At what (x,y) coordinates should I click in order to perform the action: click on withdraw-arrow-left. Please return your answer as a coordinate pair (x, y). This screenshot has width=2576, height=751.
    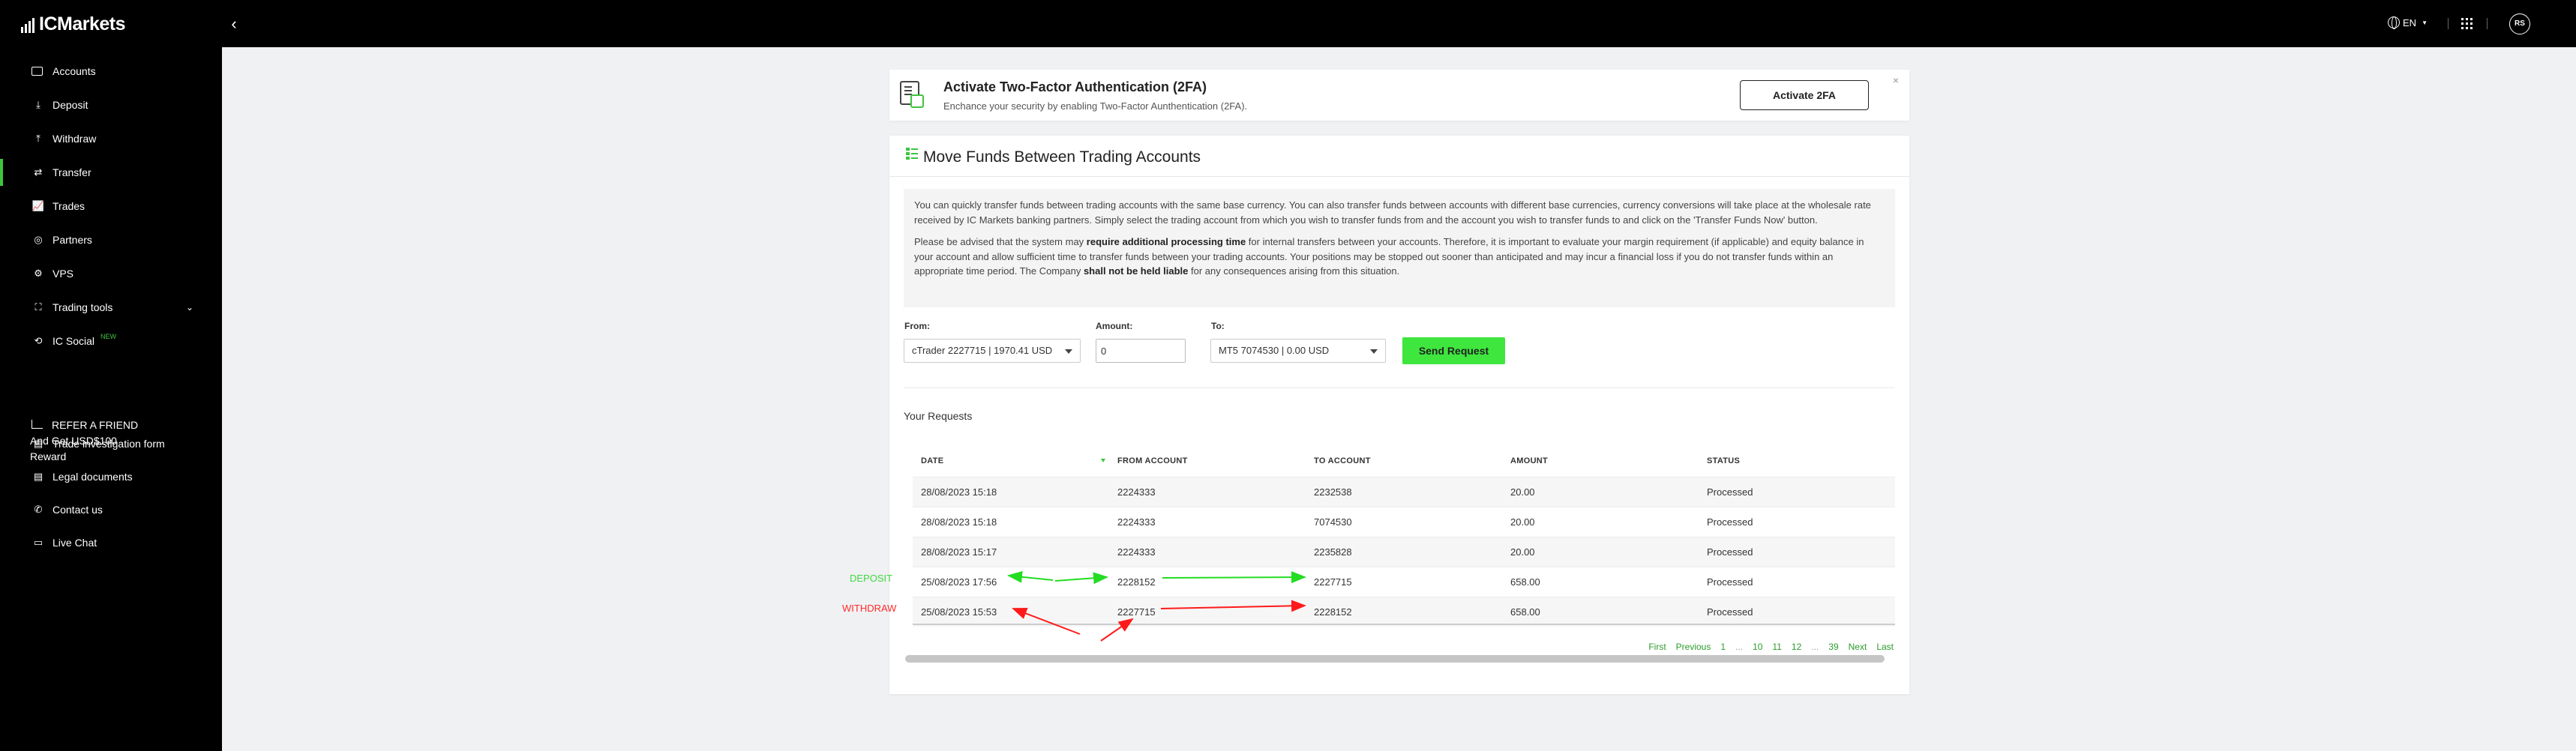
    Looking at the image, I should click on (1047, 621).